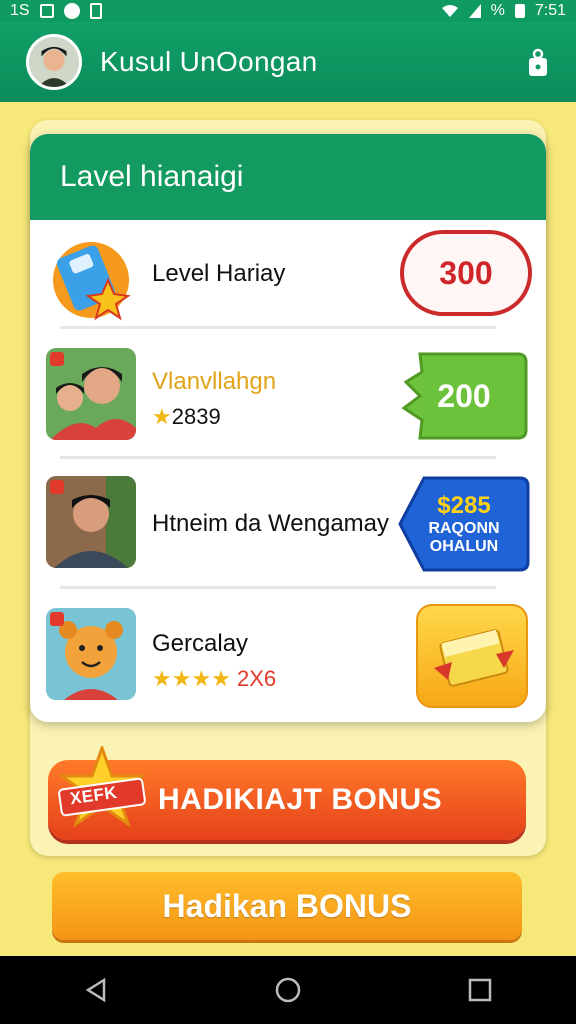  Describe the element at coordinates (288, 398) in the screenshot. I see `list-item: Vlanvllahgn ★2839 200` at that location.